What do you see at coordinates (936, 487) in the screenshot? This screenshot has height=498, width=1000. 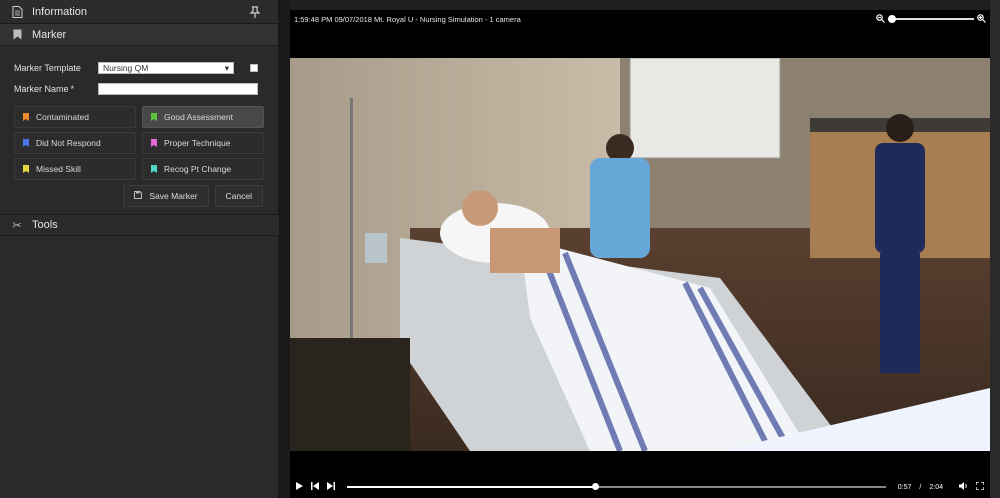 I see `duration: 2:04` at bounding box center [936, 487].